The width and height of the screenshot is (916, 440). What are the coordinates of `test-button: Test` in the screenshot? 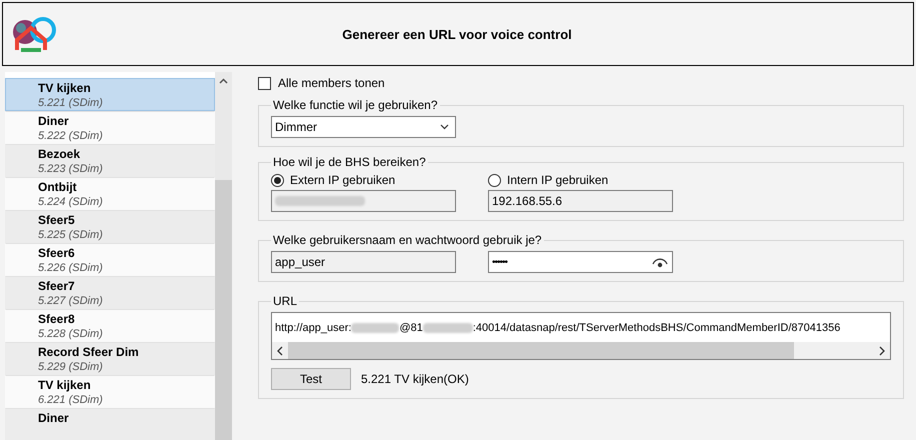 It's located at (311, 379).